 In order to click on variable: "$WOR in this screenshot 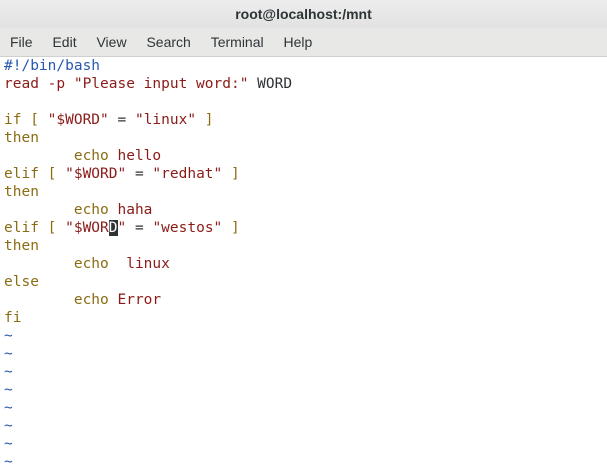, I will do `click(87, 228)`.